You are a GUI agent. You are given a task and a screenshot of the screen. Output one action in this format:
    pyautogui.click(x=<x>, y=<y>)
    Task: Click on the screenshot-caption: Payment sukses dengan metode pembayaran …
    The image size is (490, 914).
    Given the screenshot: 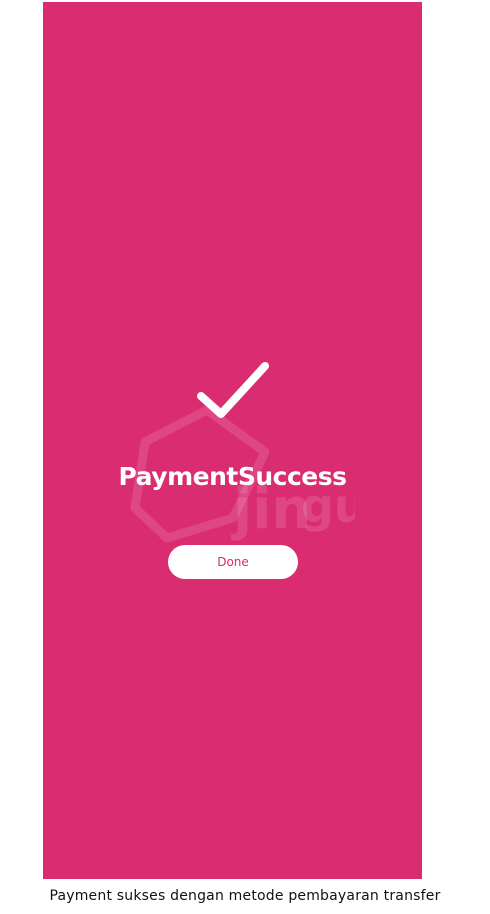 What is the action you would take?
    pyautogui.click(x=245, y=896)
    